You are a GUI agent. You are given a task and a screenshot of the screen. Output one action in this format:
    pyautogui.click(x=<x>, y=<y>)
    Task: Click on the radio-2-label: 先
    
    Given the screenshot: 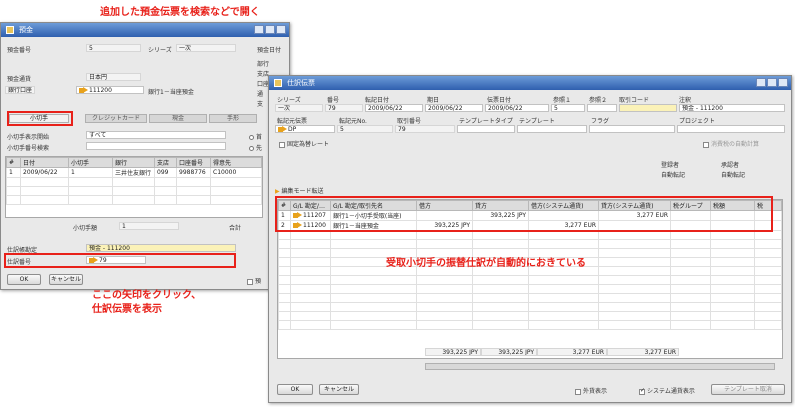 What is the action you would take?
    pyautogui.click(x=259, y=148)
    